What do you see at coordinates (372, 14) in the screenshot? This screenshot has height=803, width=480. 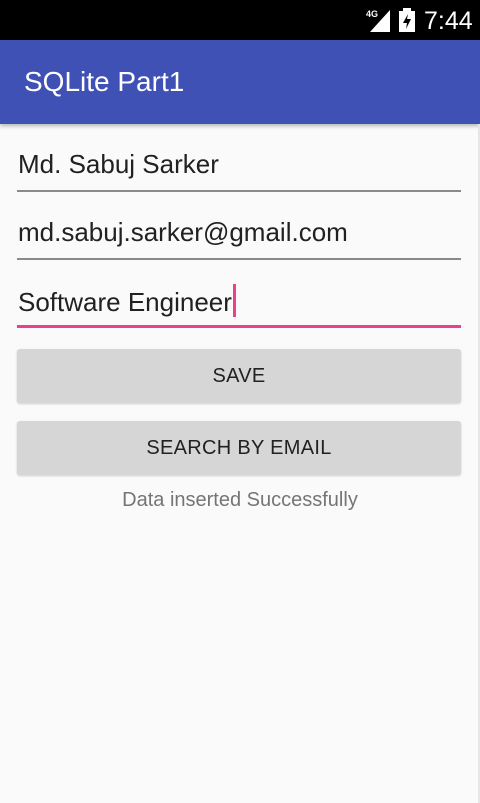 I see `network-type-label: 4G` at bounding box center [372, 14].